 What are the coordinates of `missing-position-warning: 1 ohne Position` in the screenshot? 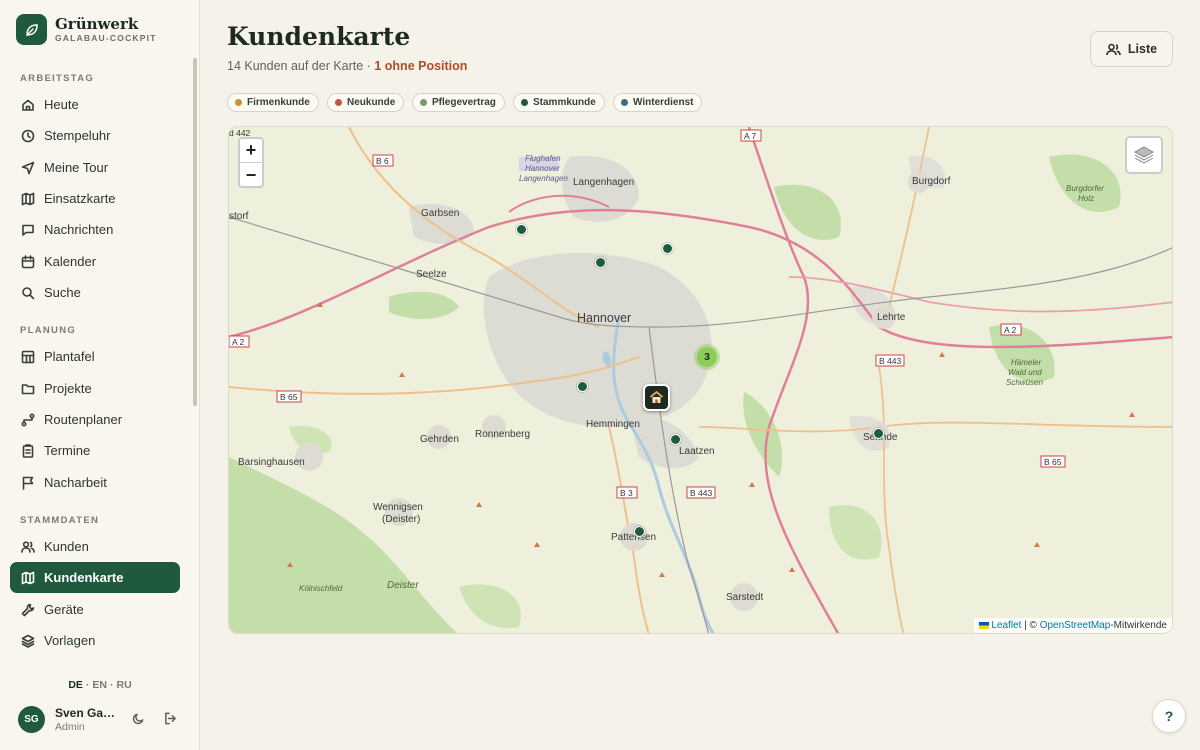 It's located at (420, 66).